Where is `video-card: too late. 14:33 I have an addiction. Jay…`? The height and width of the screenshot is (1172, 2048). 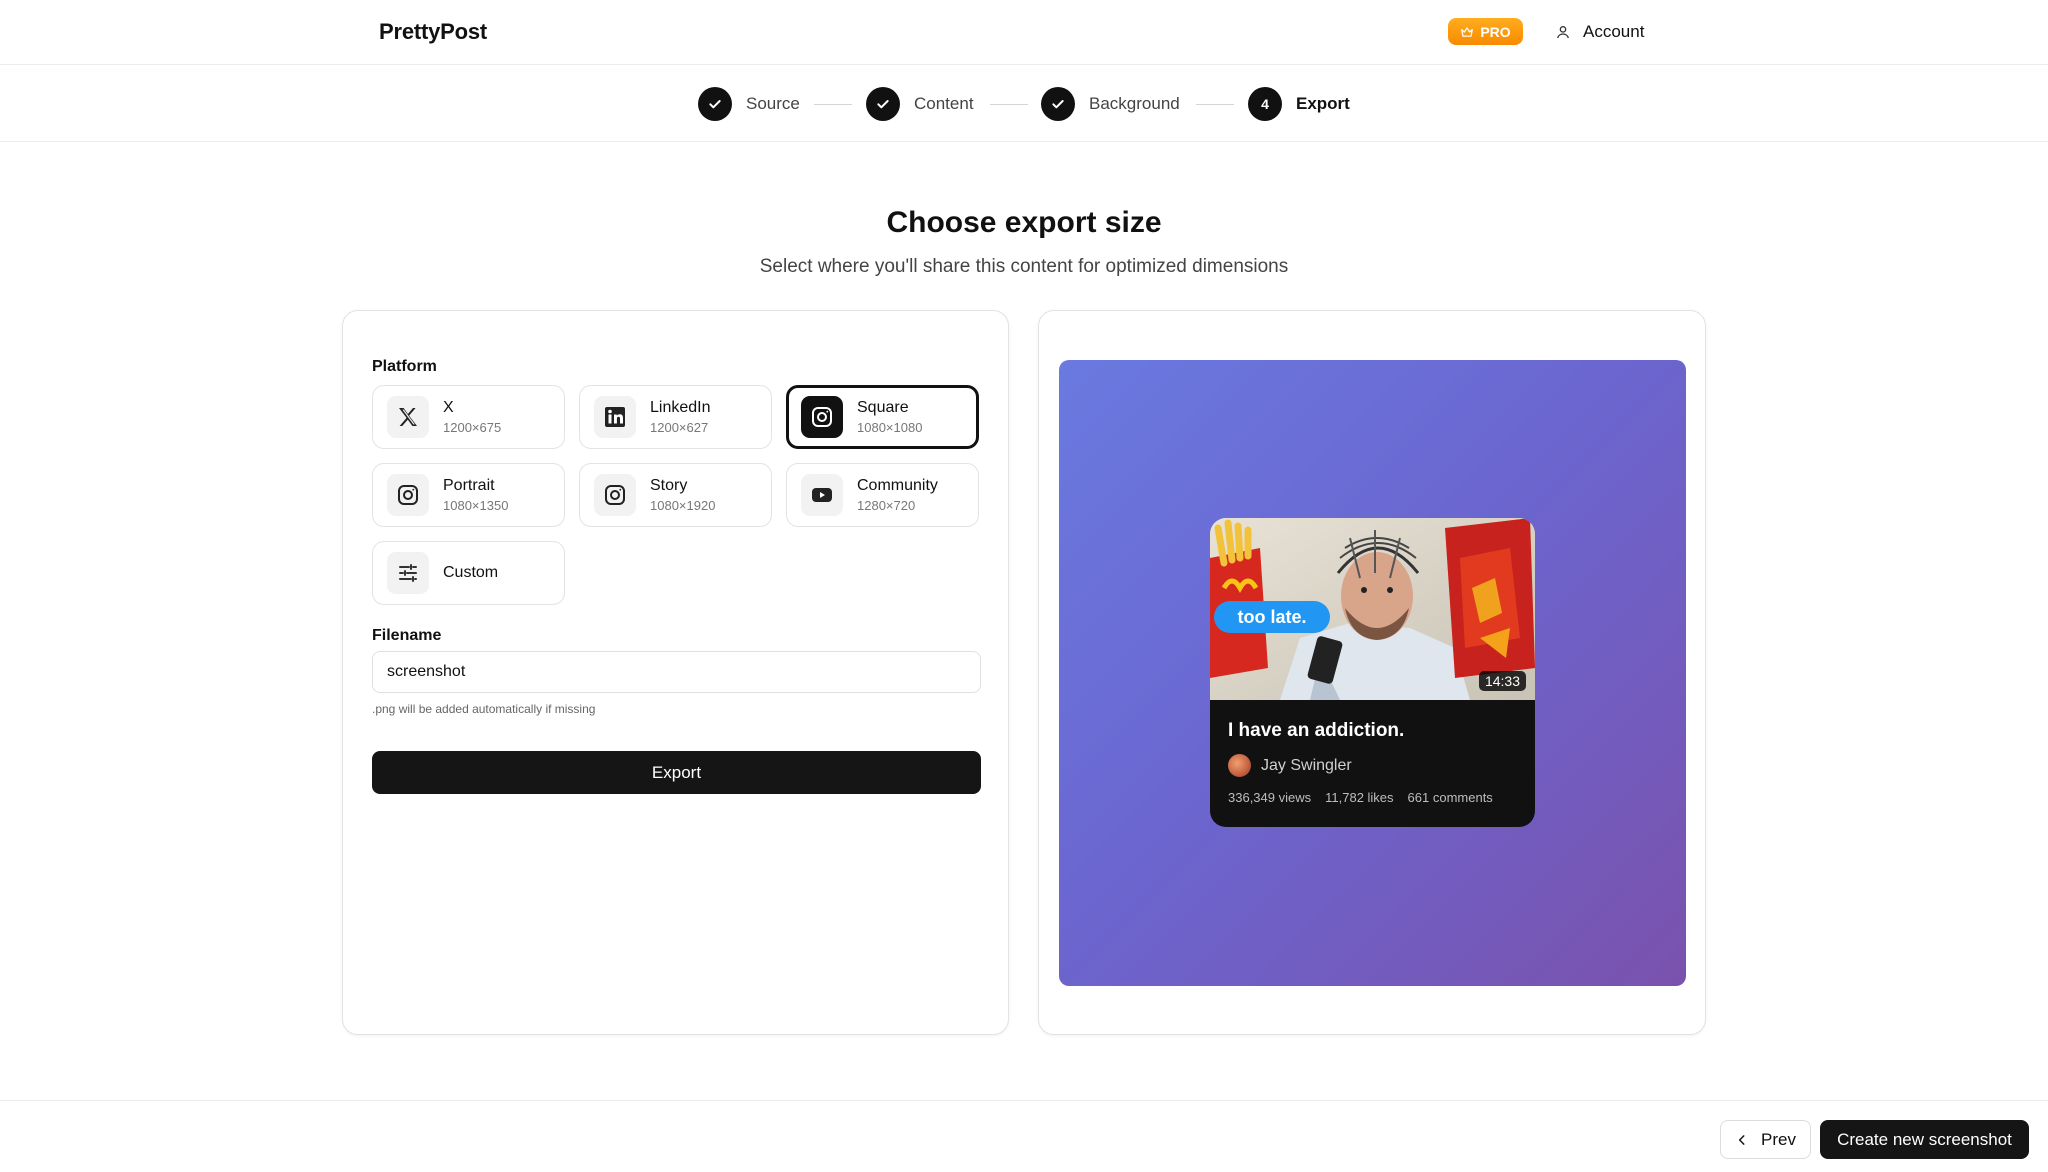 video-card: too late. 14:33 I have an addiction. Jay… is located at coordinates (1372, 672).